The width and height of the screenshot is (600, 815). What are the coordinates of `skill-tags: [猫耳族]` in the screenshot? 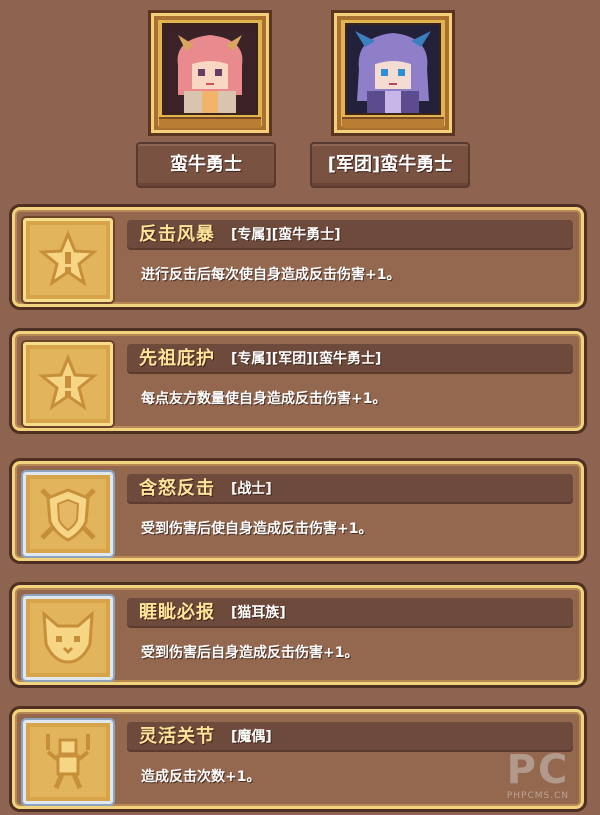 It's located at (258, 613).